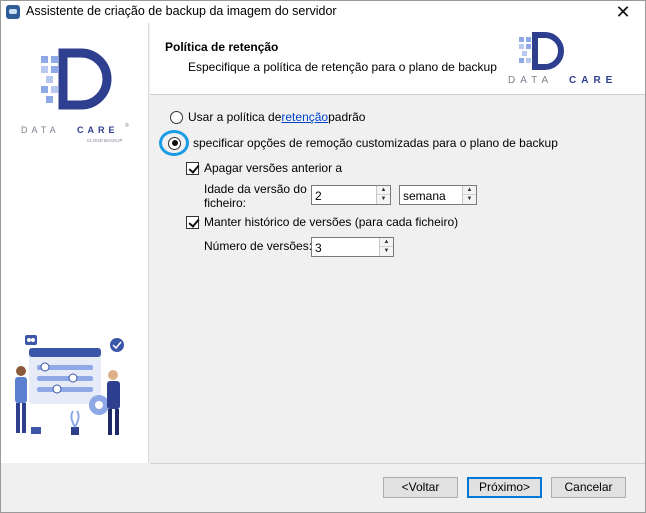 This screenshot has width=646, height=513. Describe the element at coordinates (222, 47) in the screenshot. I see `page-title: Política de retenção` at that location.